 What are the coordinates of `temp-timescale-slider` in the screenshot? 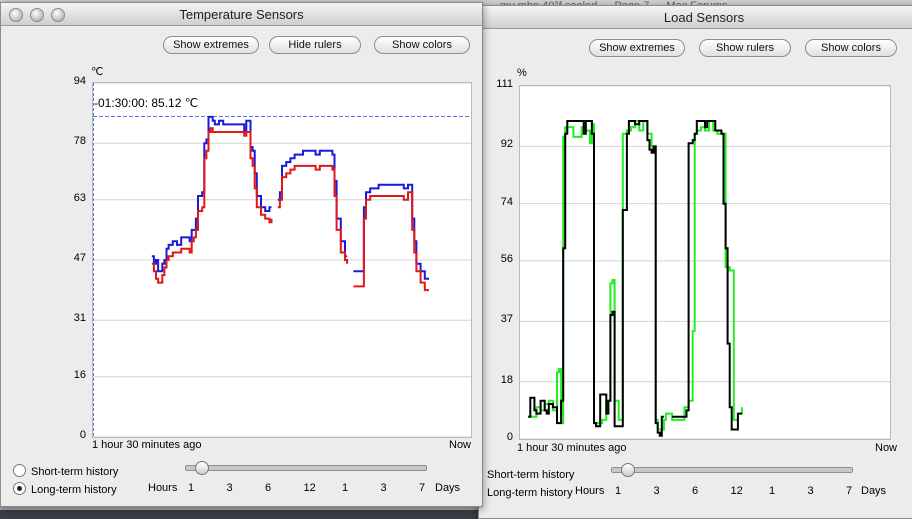 It's located at (306, 468).